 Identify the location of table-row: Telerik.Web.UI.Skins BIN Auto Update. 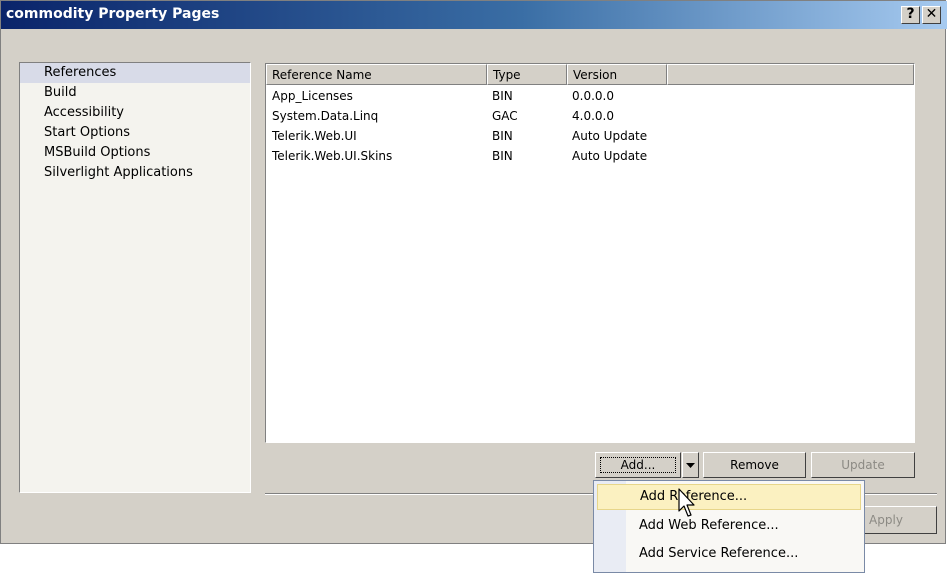
(590, 156).